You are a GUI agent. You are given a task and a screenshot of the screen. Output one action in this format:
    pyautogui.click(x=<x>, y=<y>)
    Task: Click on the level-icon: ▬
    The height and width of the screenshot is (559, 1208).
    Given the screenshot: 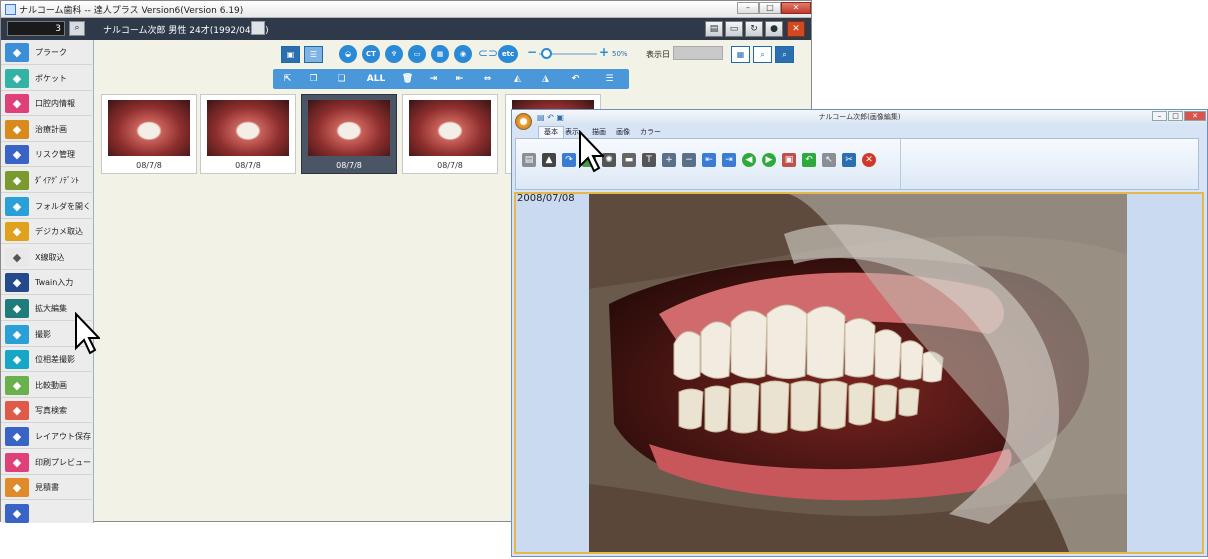 What is the action you would take?
    pyautogui.click(x=629, y=160)
    